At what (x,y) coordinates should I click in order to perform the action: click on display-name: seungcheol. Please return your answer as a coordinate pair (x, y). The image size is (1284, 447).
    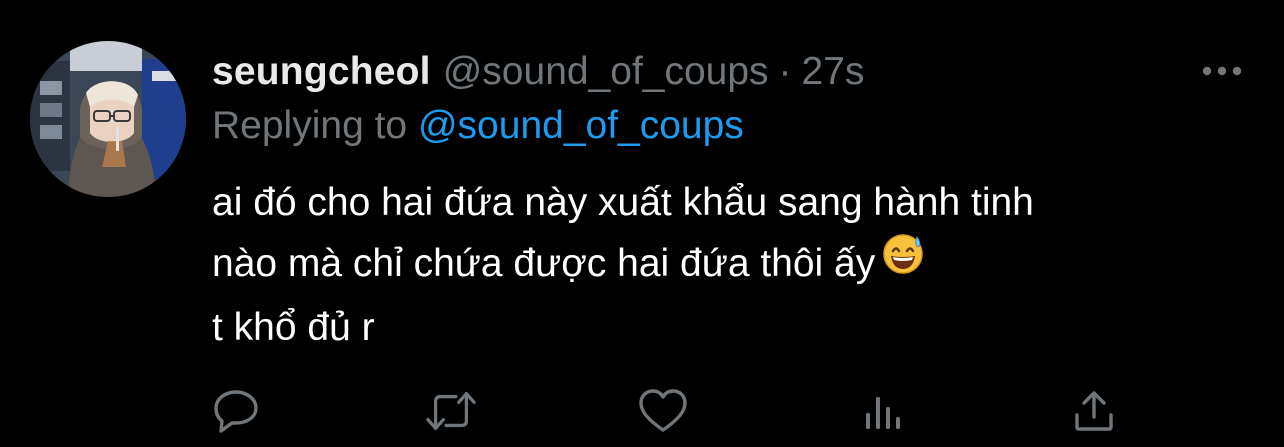
    Looking at the image, I should click on (321, 72).